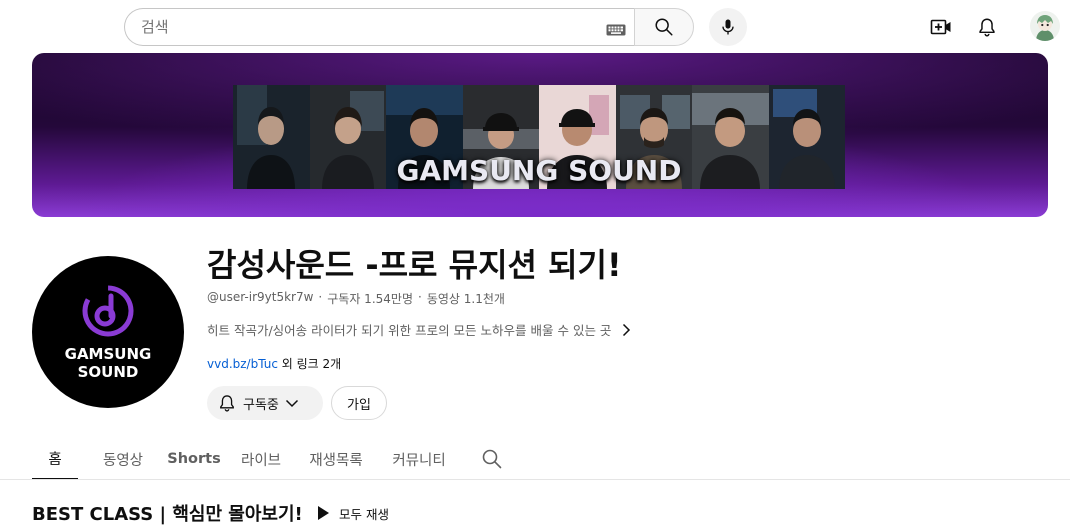  Describe the element at coordinates (194, 459) in the screenshot. I see `tab-shorts: Shorts` at that location.